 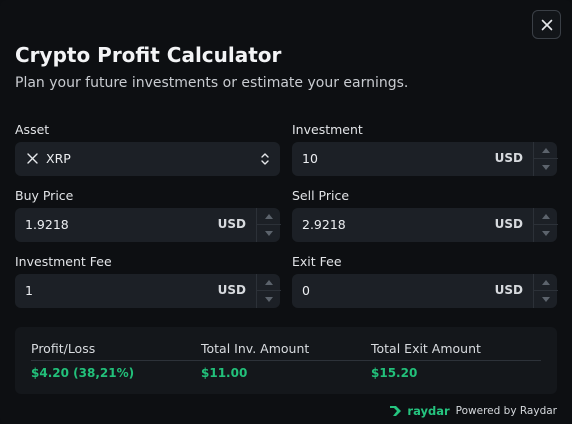 I want to click on profit-loss-value: $4.20 (38,21%), so click(x=83, y=373).